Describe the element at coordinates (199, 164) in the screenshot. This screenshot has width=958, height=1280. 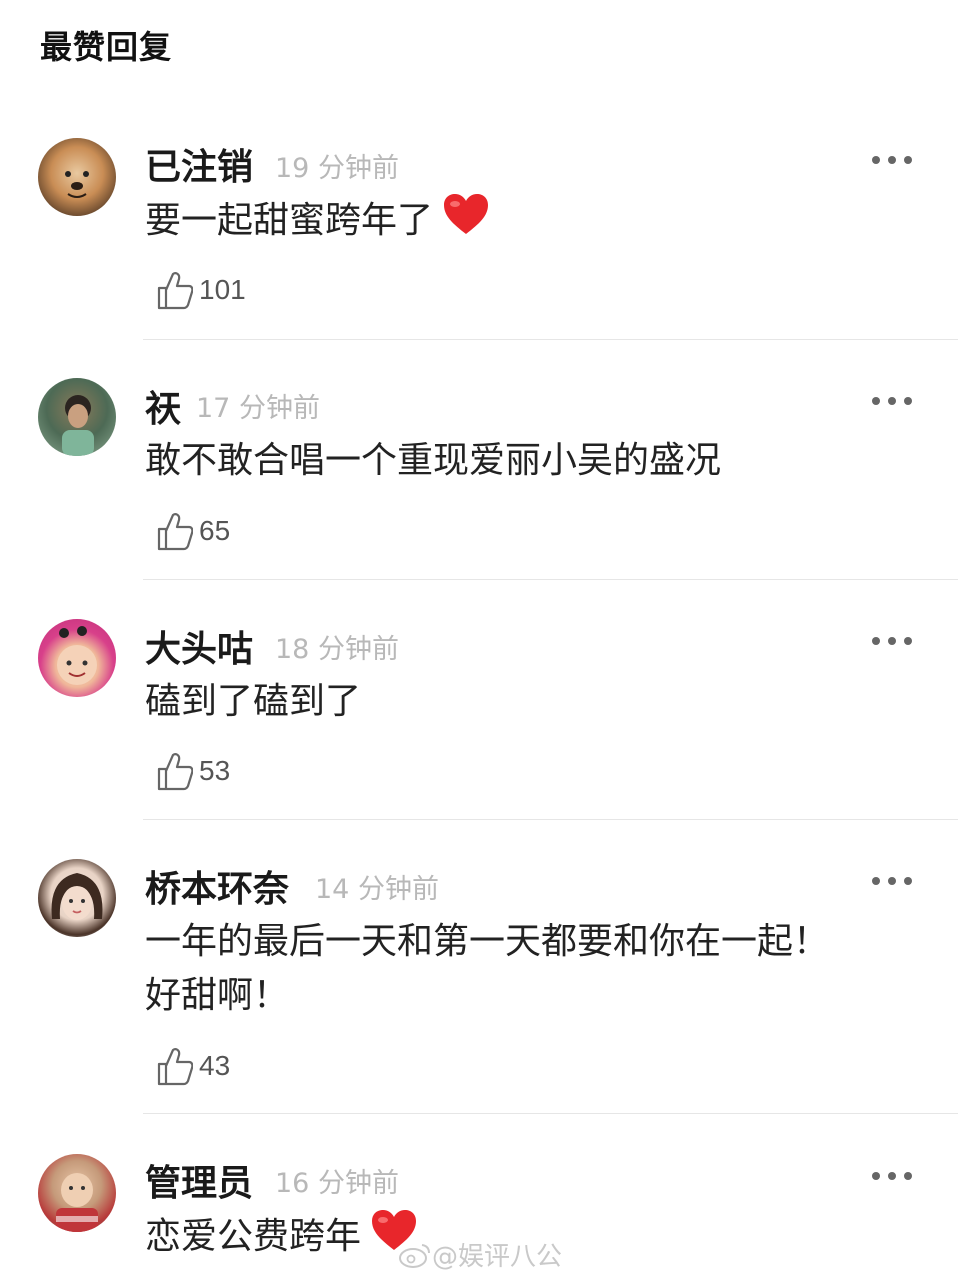
I see `username: 已注销` at that location.